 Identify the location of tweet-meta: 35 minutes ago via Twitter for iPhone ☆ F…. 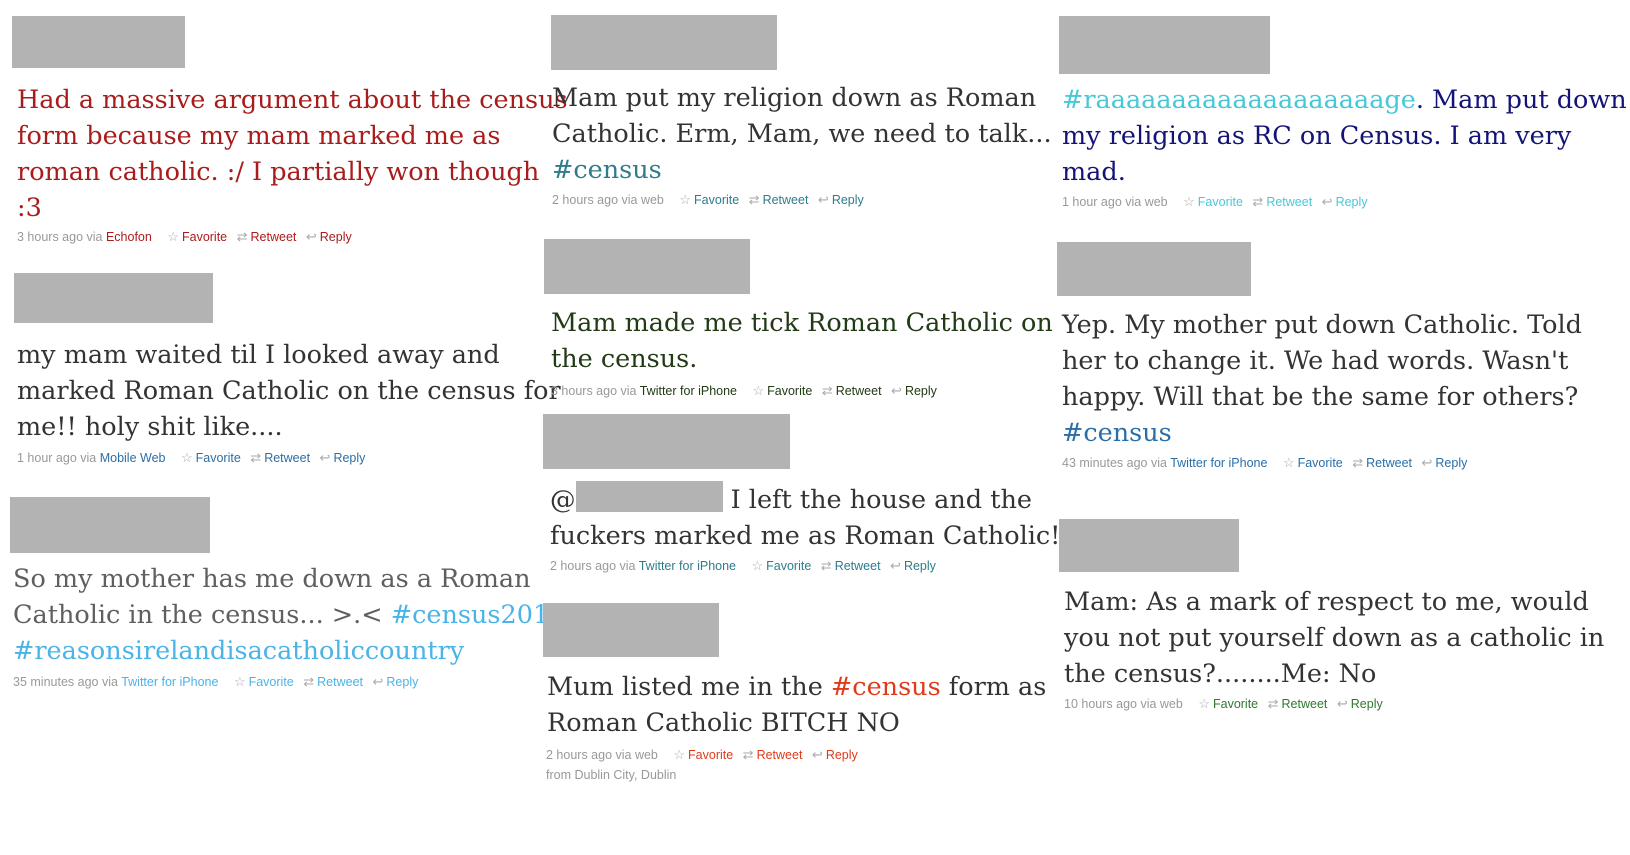
(218, 682).